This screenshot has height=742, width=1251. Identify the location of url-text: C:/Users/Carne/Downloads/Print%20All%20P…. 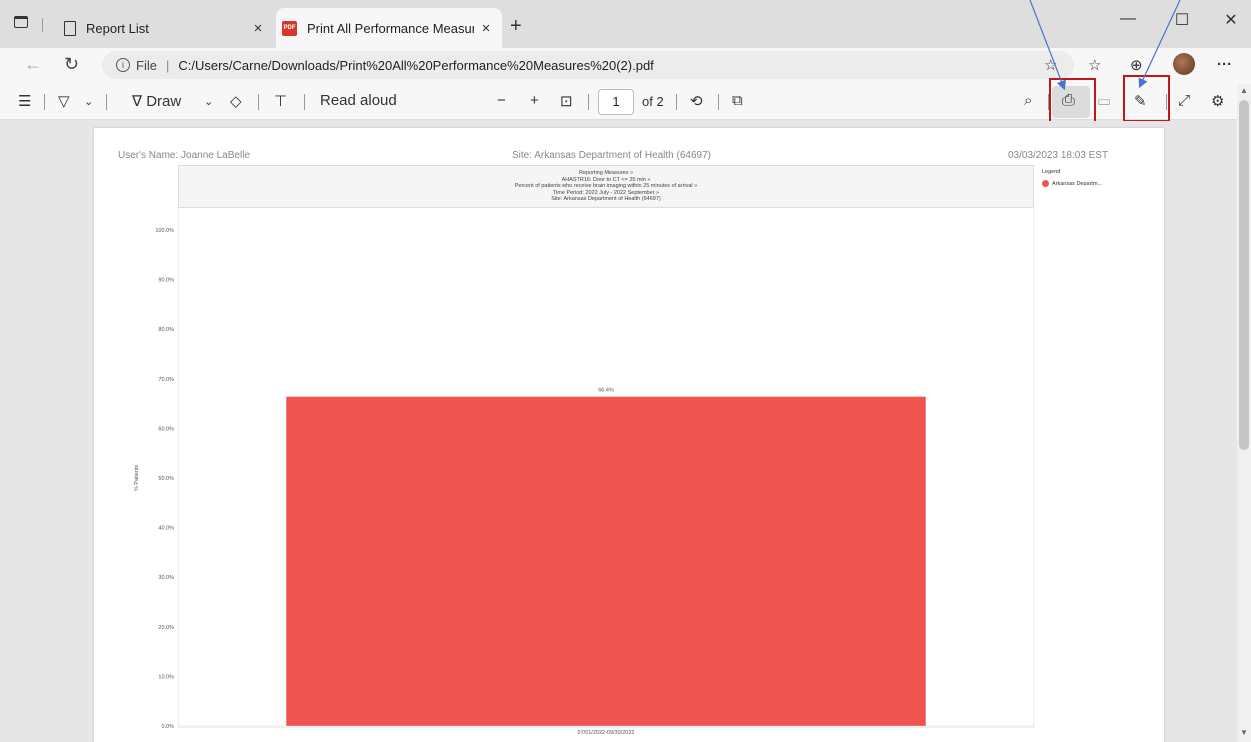
(415, 65).